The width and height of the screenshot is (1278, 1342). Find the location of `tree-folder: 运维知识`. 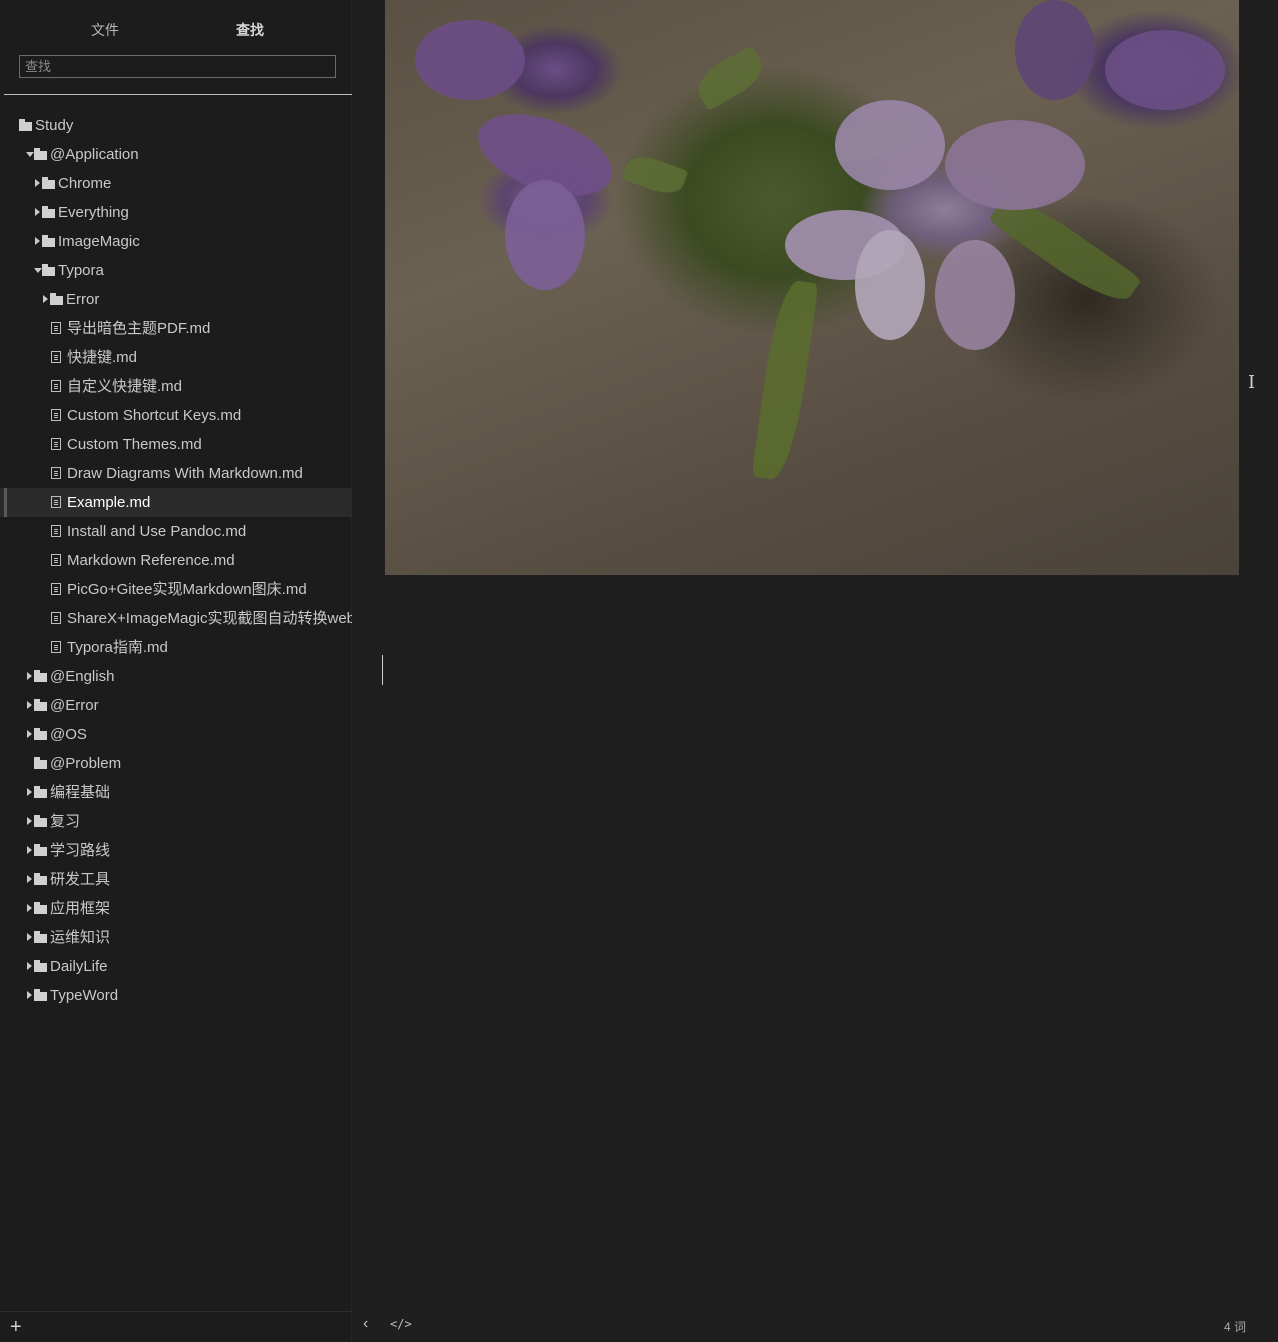

tree-folder: 运维知识 is located at coordinates (176, 937).